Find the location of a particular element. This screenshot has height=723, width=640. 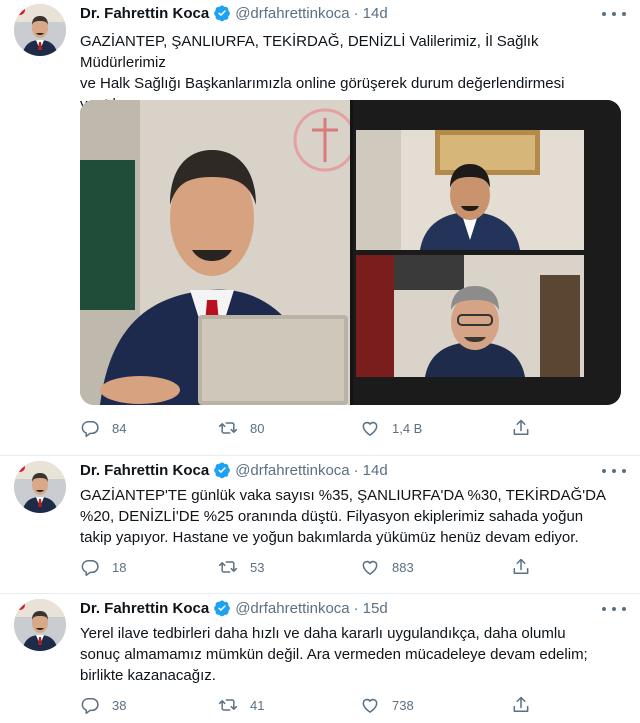

reply-count: 18 is located at coordinates (119, 567).